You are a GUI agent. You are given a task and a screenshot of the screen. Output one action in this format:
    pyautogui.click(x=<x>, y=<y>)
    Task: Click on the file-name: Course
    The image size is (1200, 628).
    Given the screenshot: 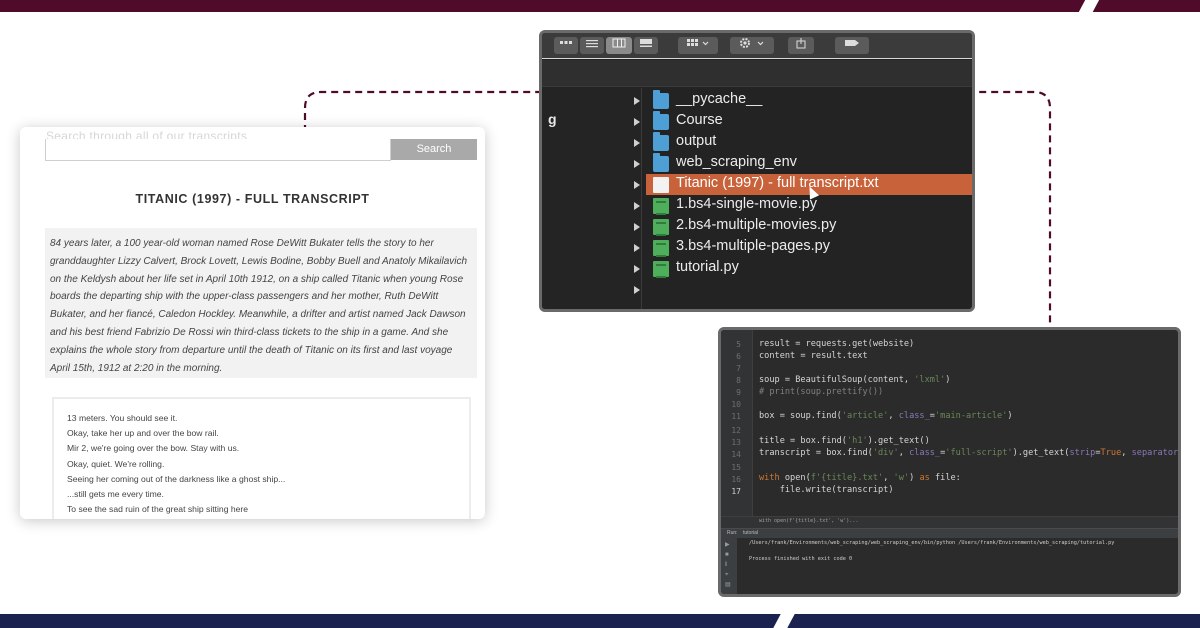 What is the action you would take?
    pyautogui.click(x=699, y=120)
    